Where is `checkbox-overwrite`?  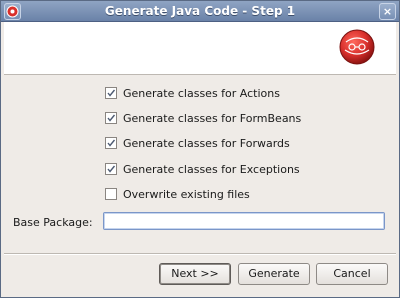 checkbox-overwrite is located at coordinates (111, 194).